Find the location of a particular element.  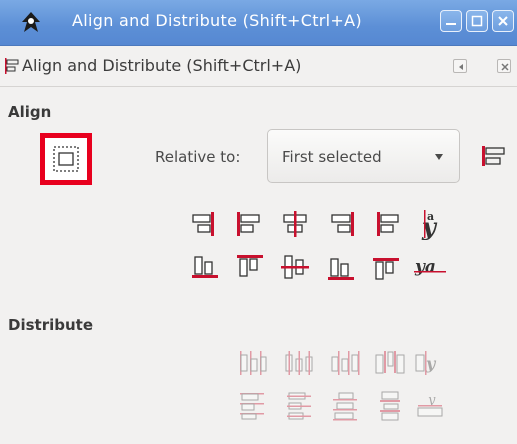

distribute-baselines-horizontal-icon: y is located at coordinates (426, 363).